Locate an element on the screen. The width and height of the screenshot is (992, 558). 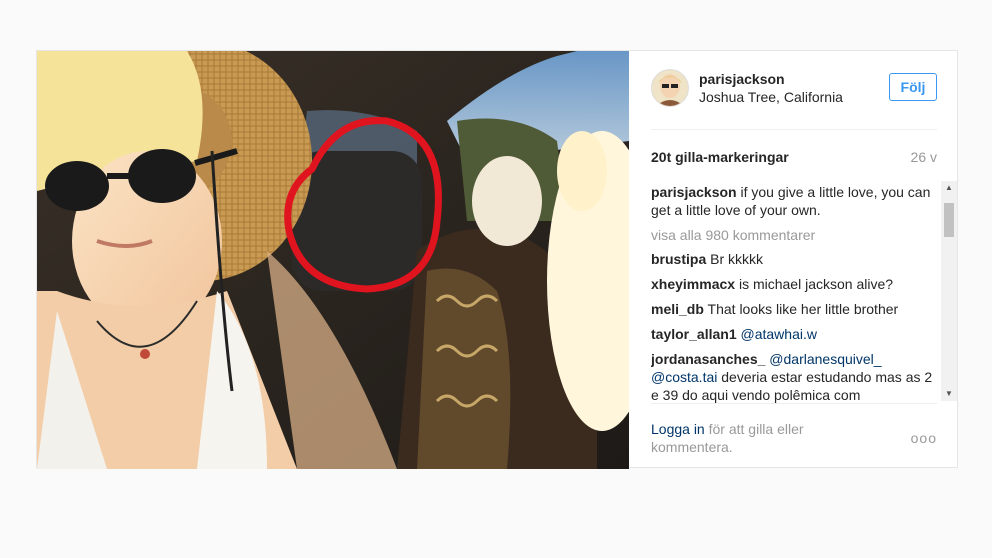
comment-item: brustipa Br kkkkk is located at coordinates (795, 259).